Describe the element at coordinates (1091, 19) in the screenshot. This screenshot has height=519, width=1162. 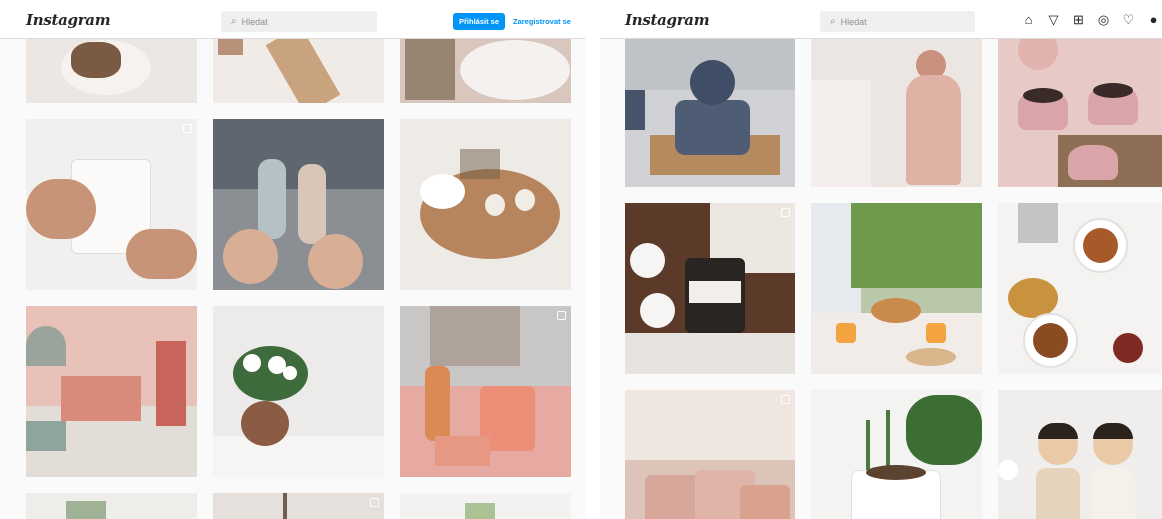
I see `nav-icon-bar: ⌂ ▽ ⊞ ◎ ♡ ●` at that location.